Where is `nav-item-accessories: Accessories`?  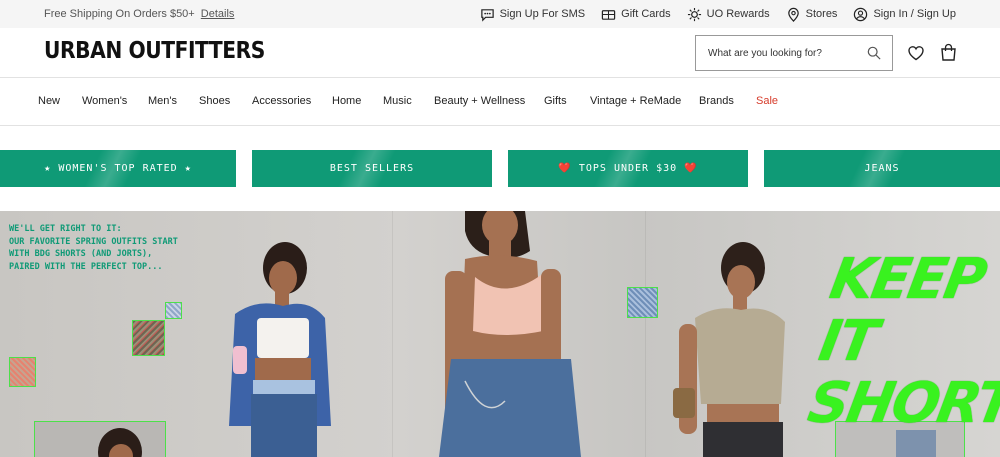 nav-item-accessories: Accessories is located at coordinates (281, 101).